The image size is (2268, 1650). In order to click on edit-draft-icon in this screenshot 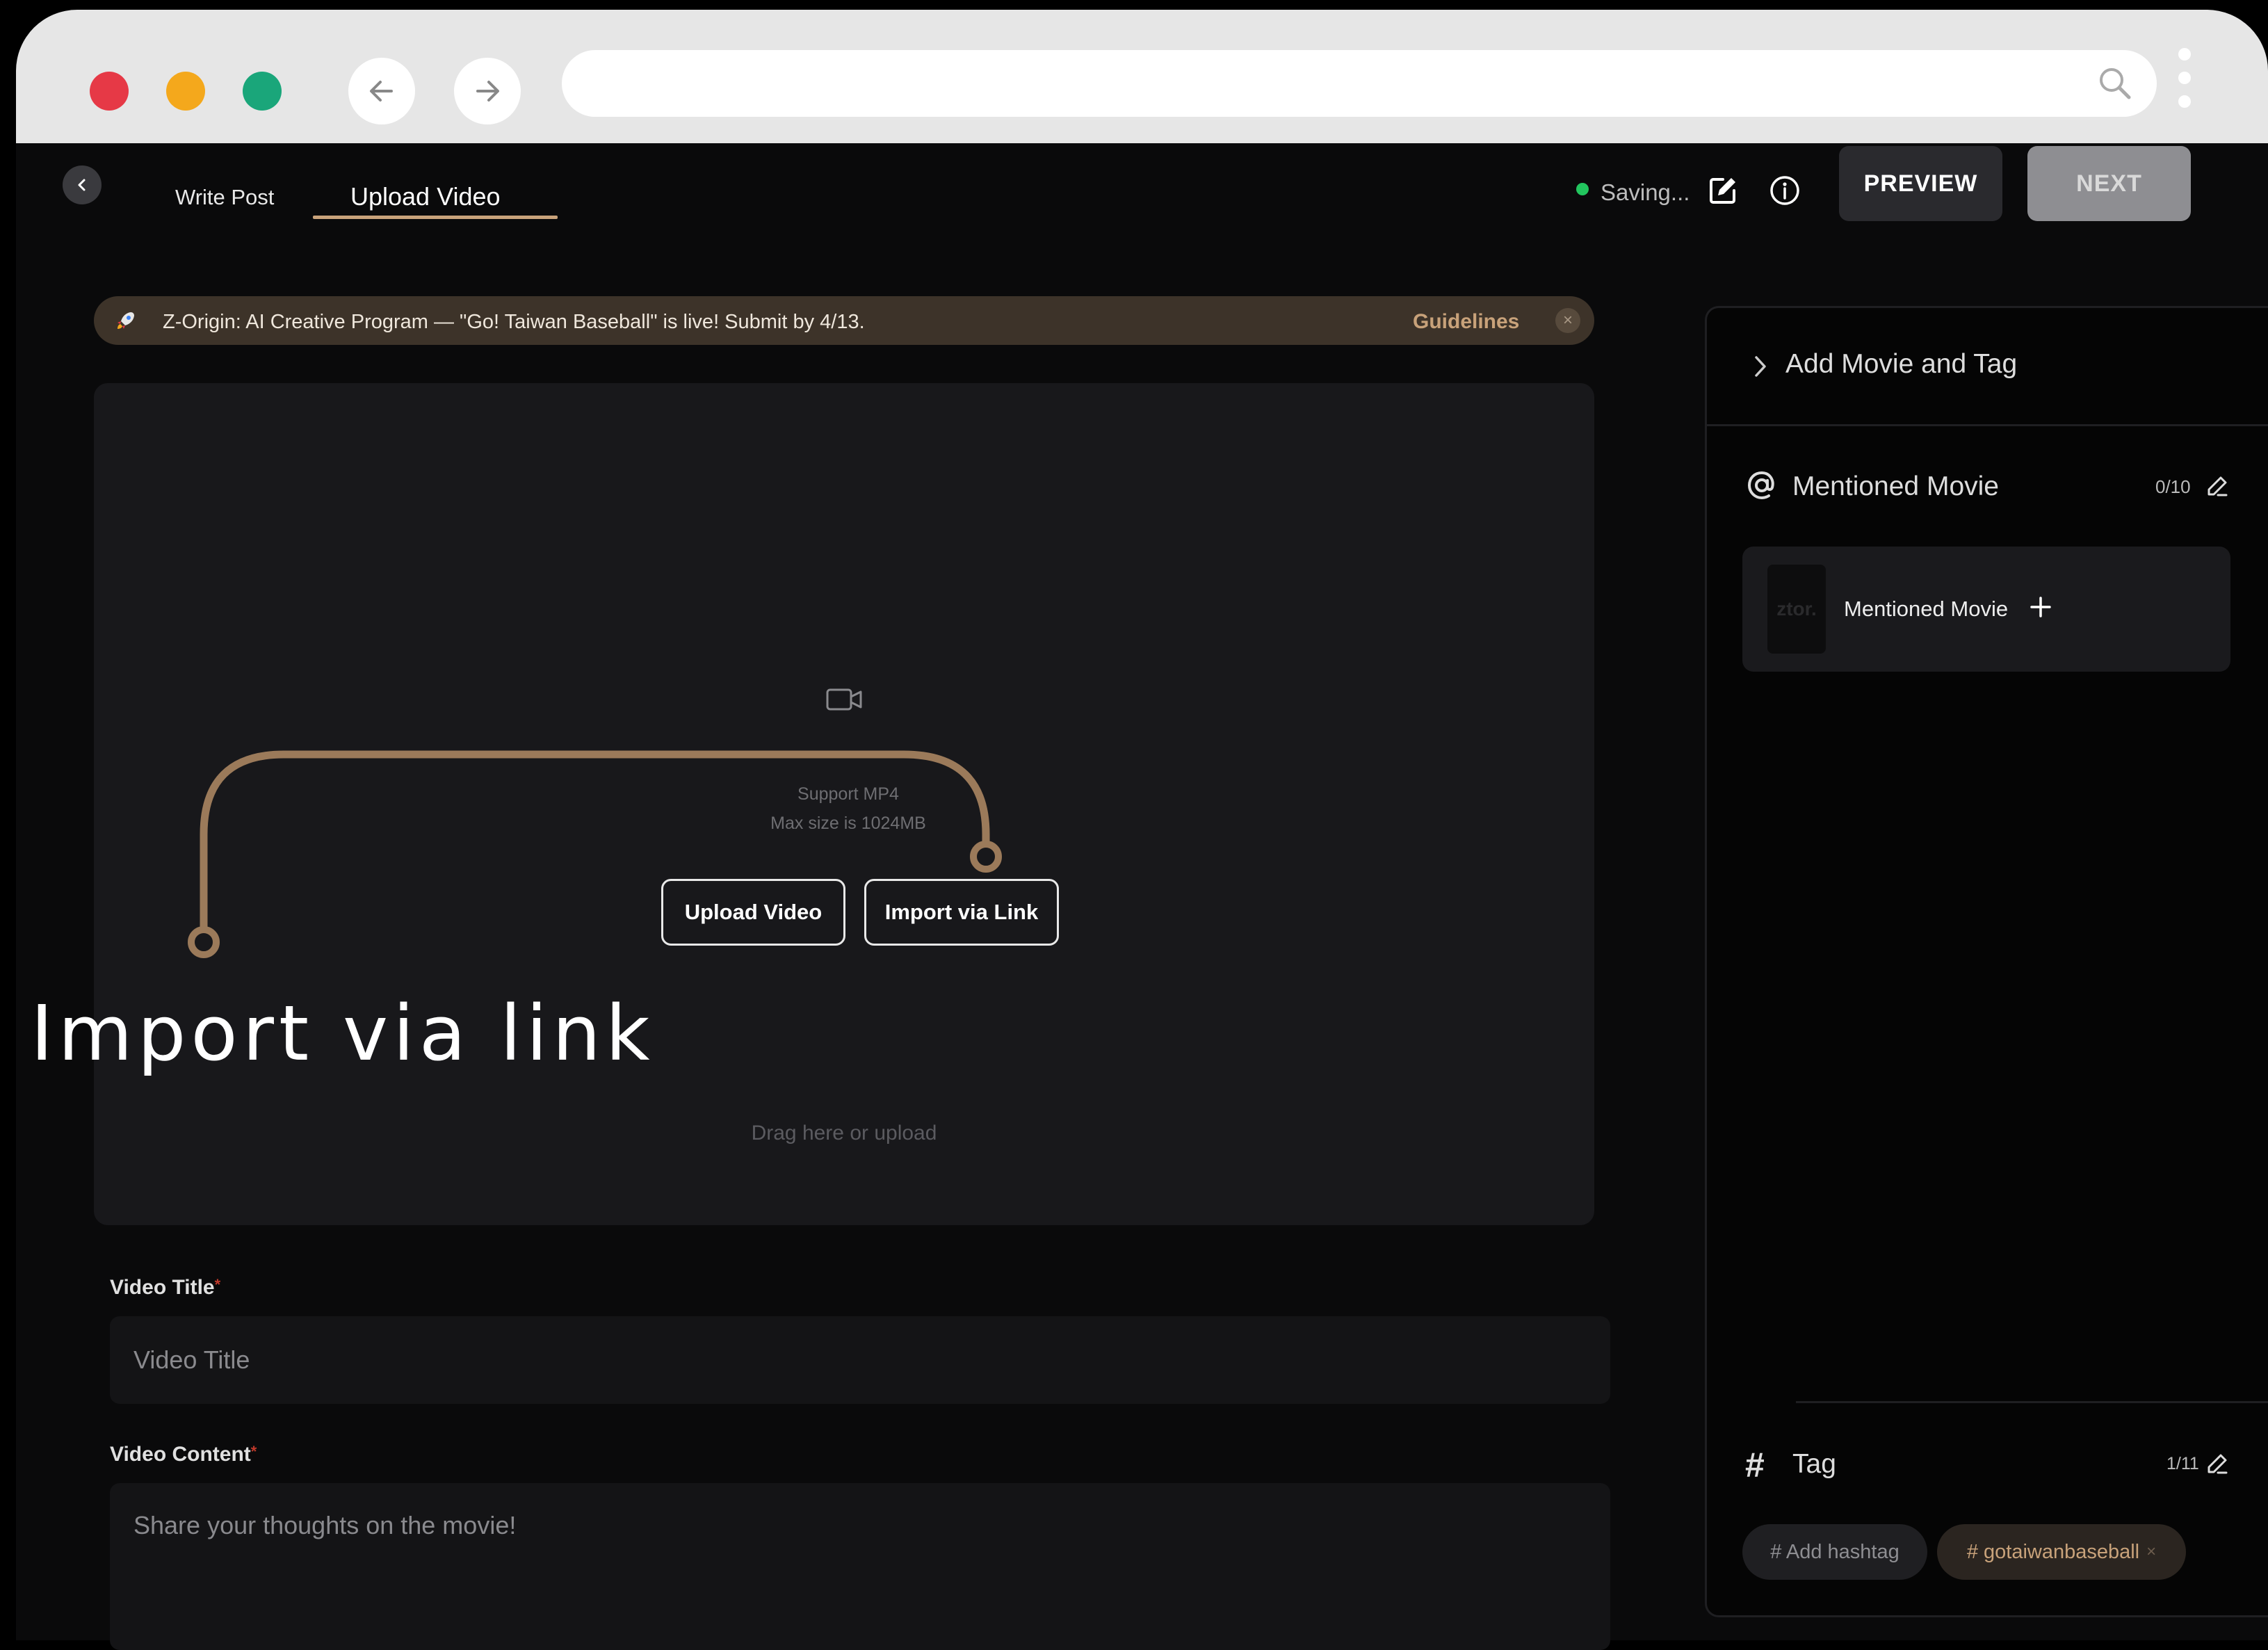, I will do `click(1723, 191)`.